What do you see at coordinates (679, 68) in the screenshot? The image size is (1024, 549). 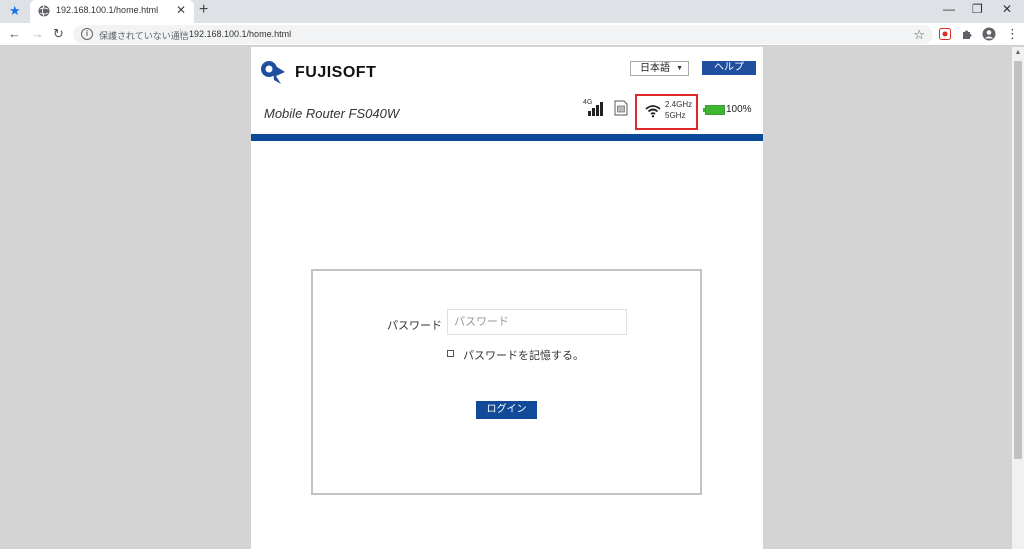 I see `chevron-down-icon: ▼` at bounding box center [679, 68].